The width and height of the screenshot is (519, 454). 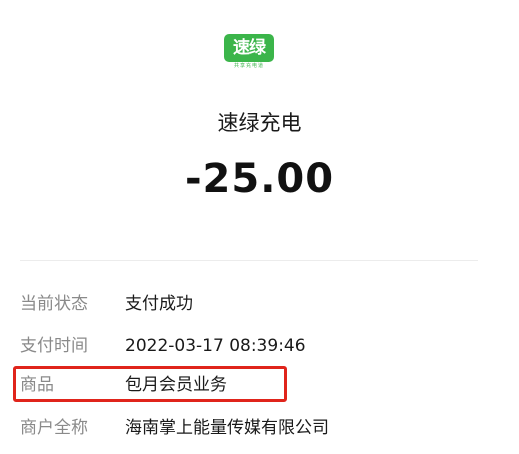 I want to click on logo-badge: 速绿, so click(x=249, y=48).